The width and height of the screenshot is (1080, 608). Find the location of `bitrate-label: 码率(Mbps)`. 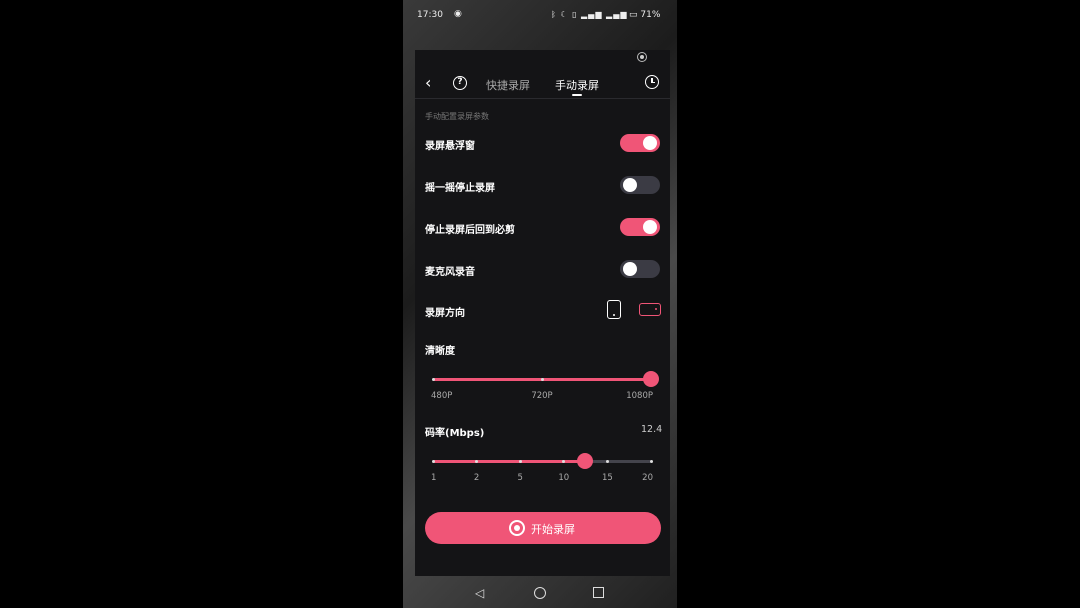

bitrate-label: 码率(Mbps) is located at coordinates (455, 433).